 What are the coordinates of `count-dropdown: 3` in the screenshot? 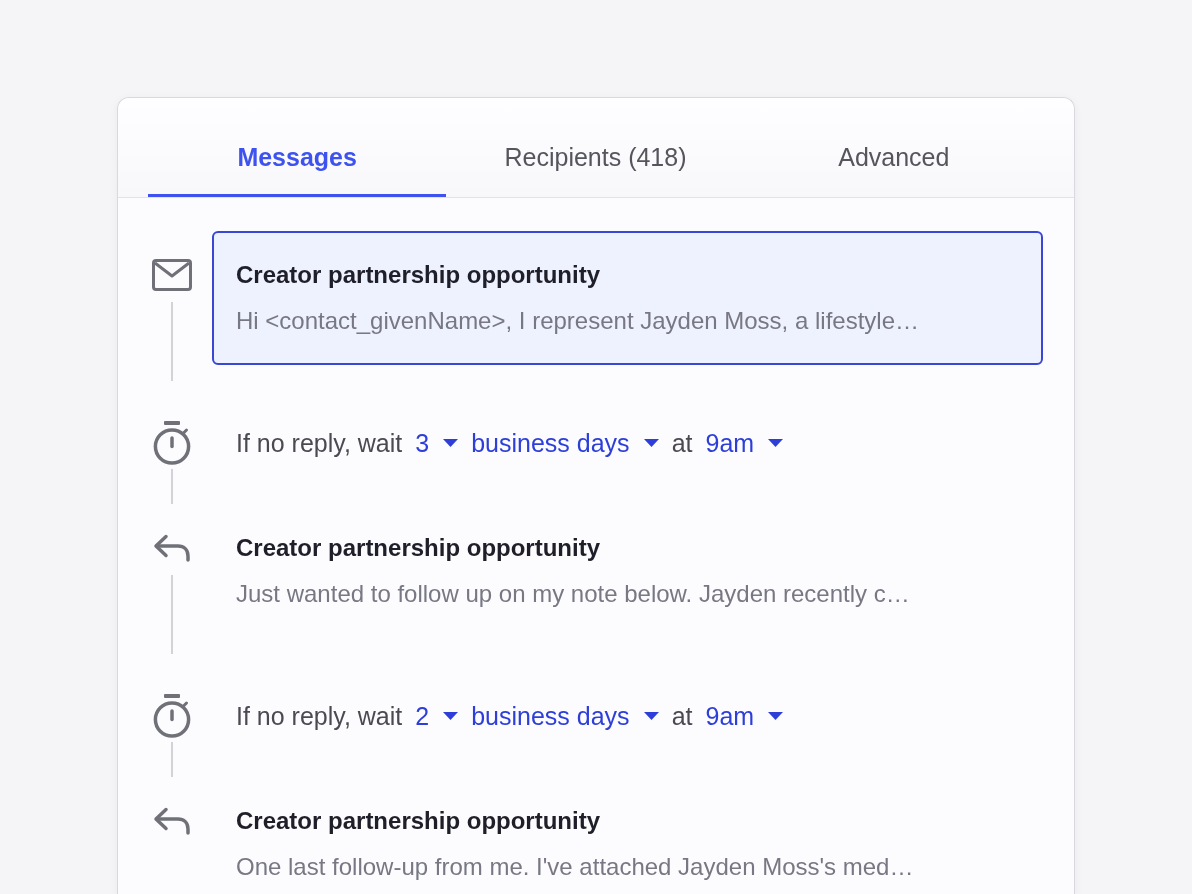 It's located at (437, 443).